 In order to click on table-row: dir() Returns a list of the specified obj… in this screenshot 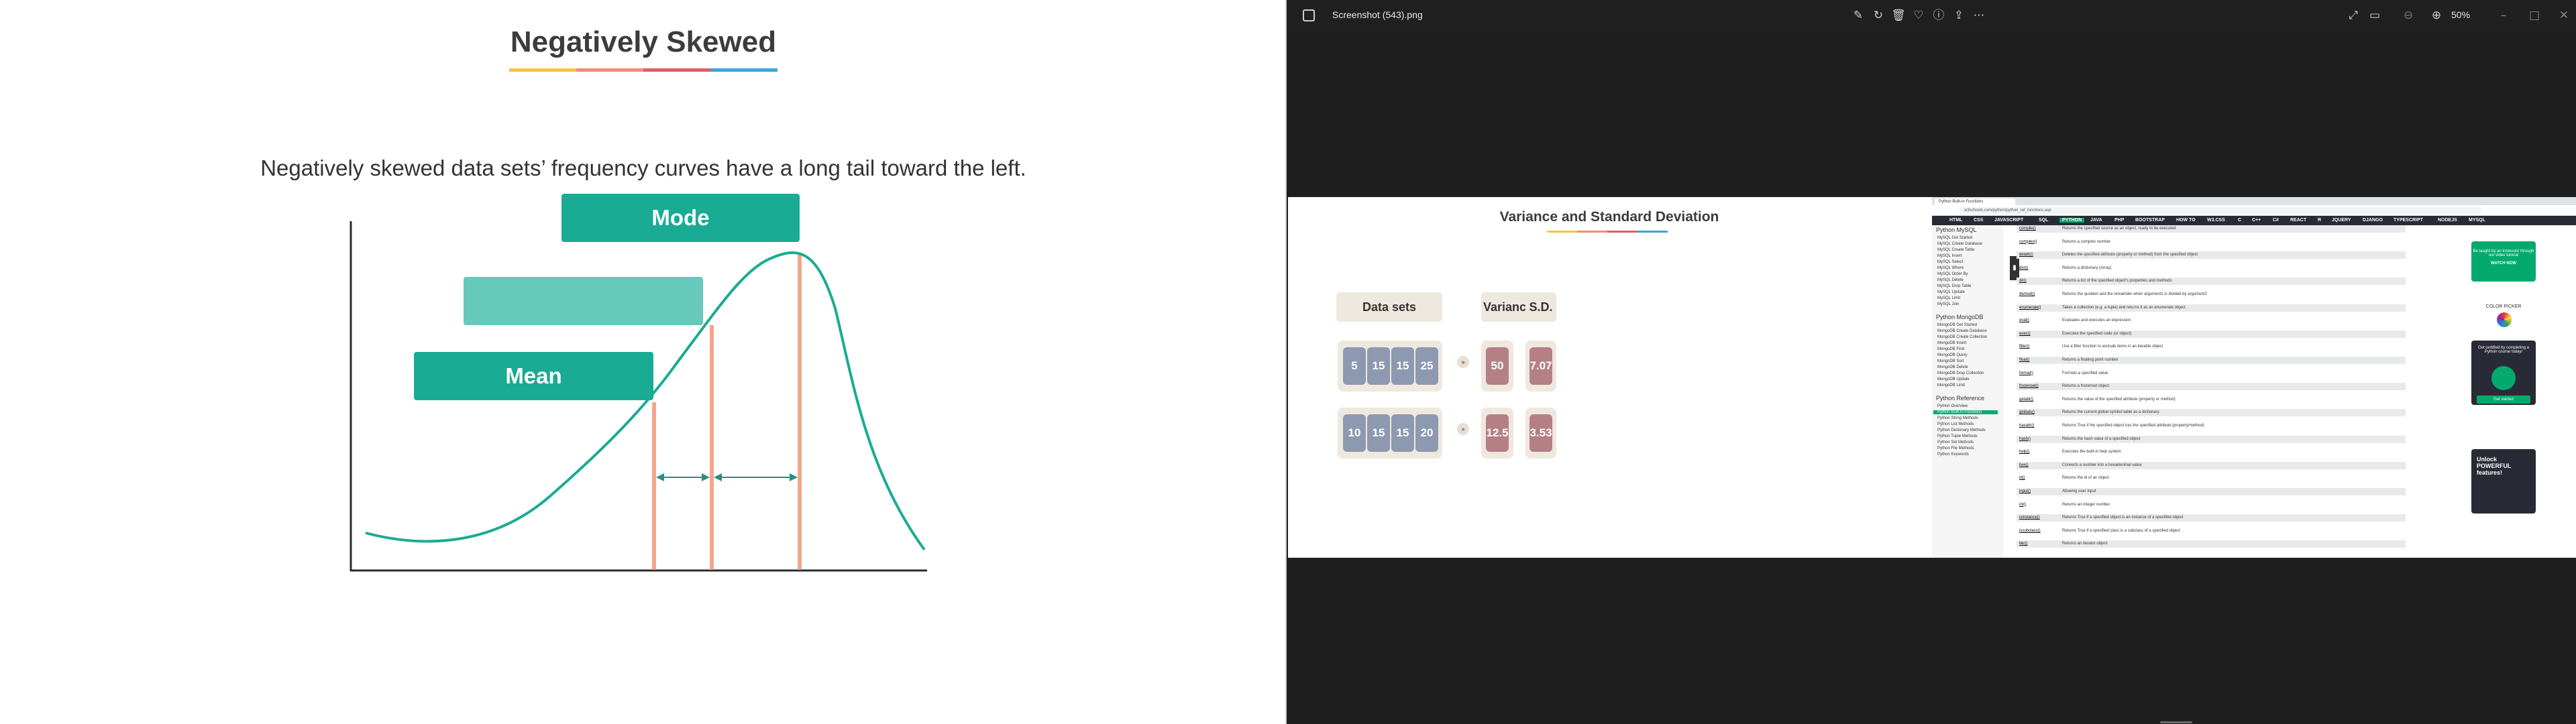, I will do `click(2211, 282)`.